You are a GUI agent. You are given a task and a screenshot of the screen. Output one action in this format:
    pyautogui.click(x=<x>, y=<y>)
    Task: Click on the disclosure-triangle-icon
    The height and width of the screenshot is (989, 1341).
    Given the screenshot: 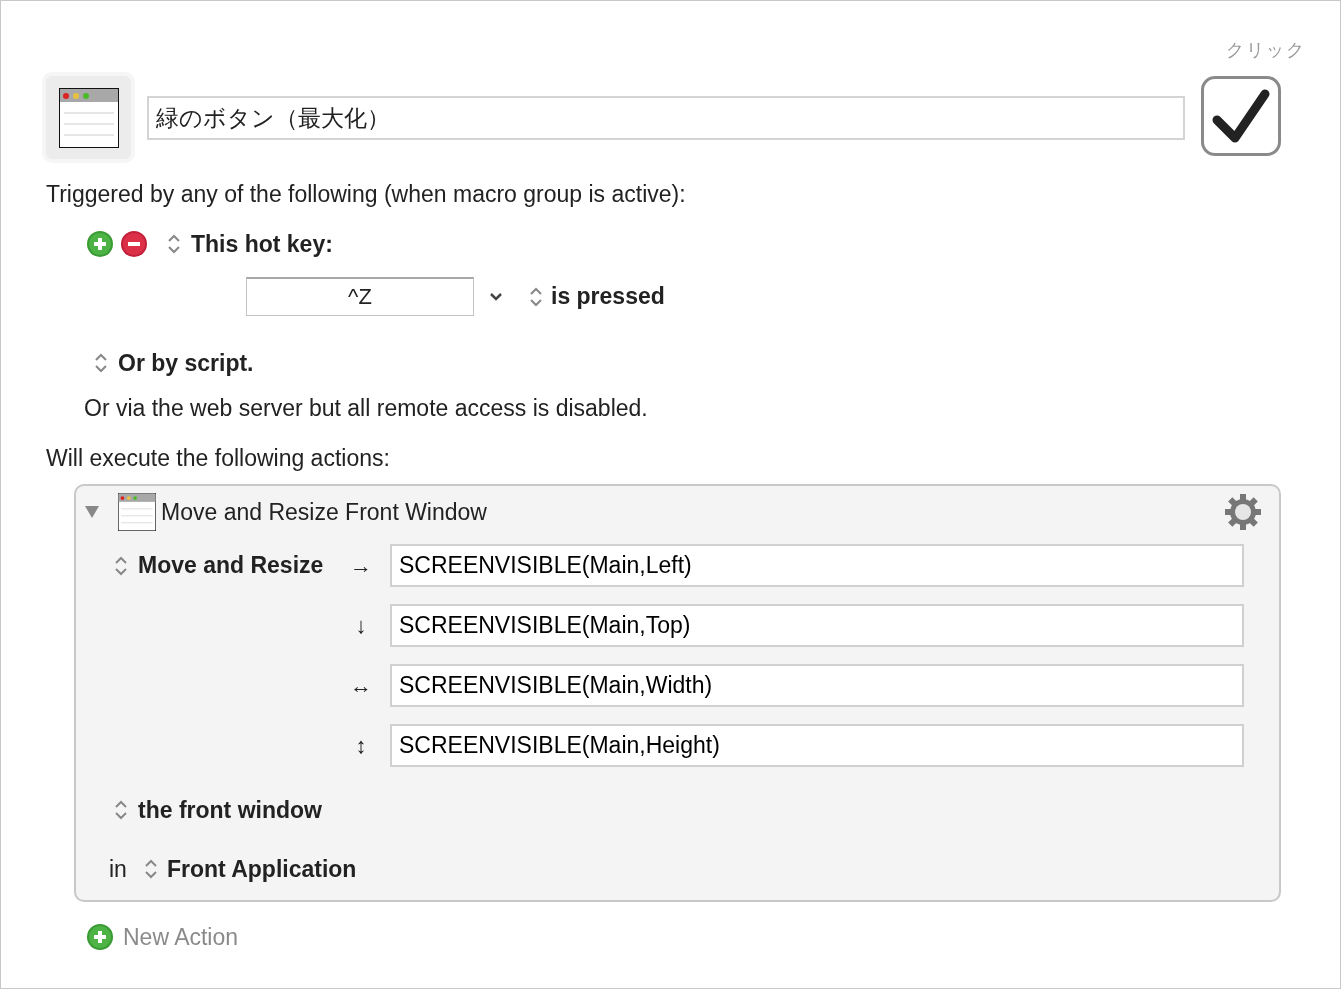 What is the action you would take?
    pyautogui.click(x=92, y=512)
    